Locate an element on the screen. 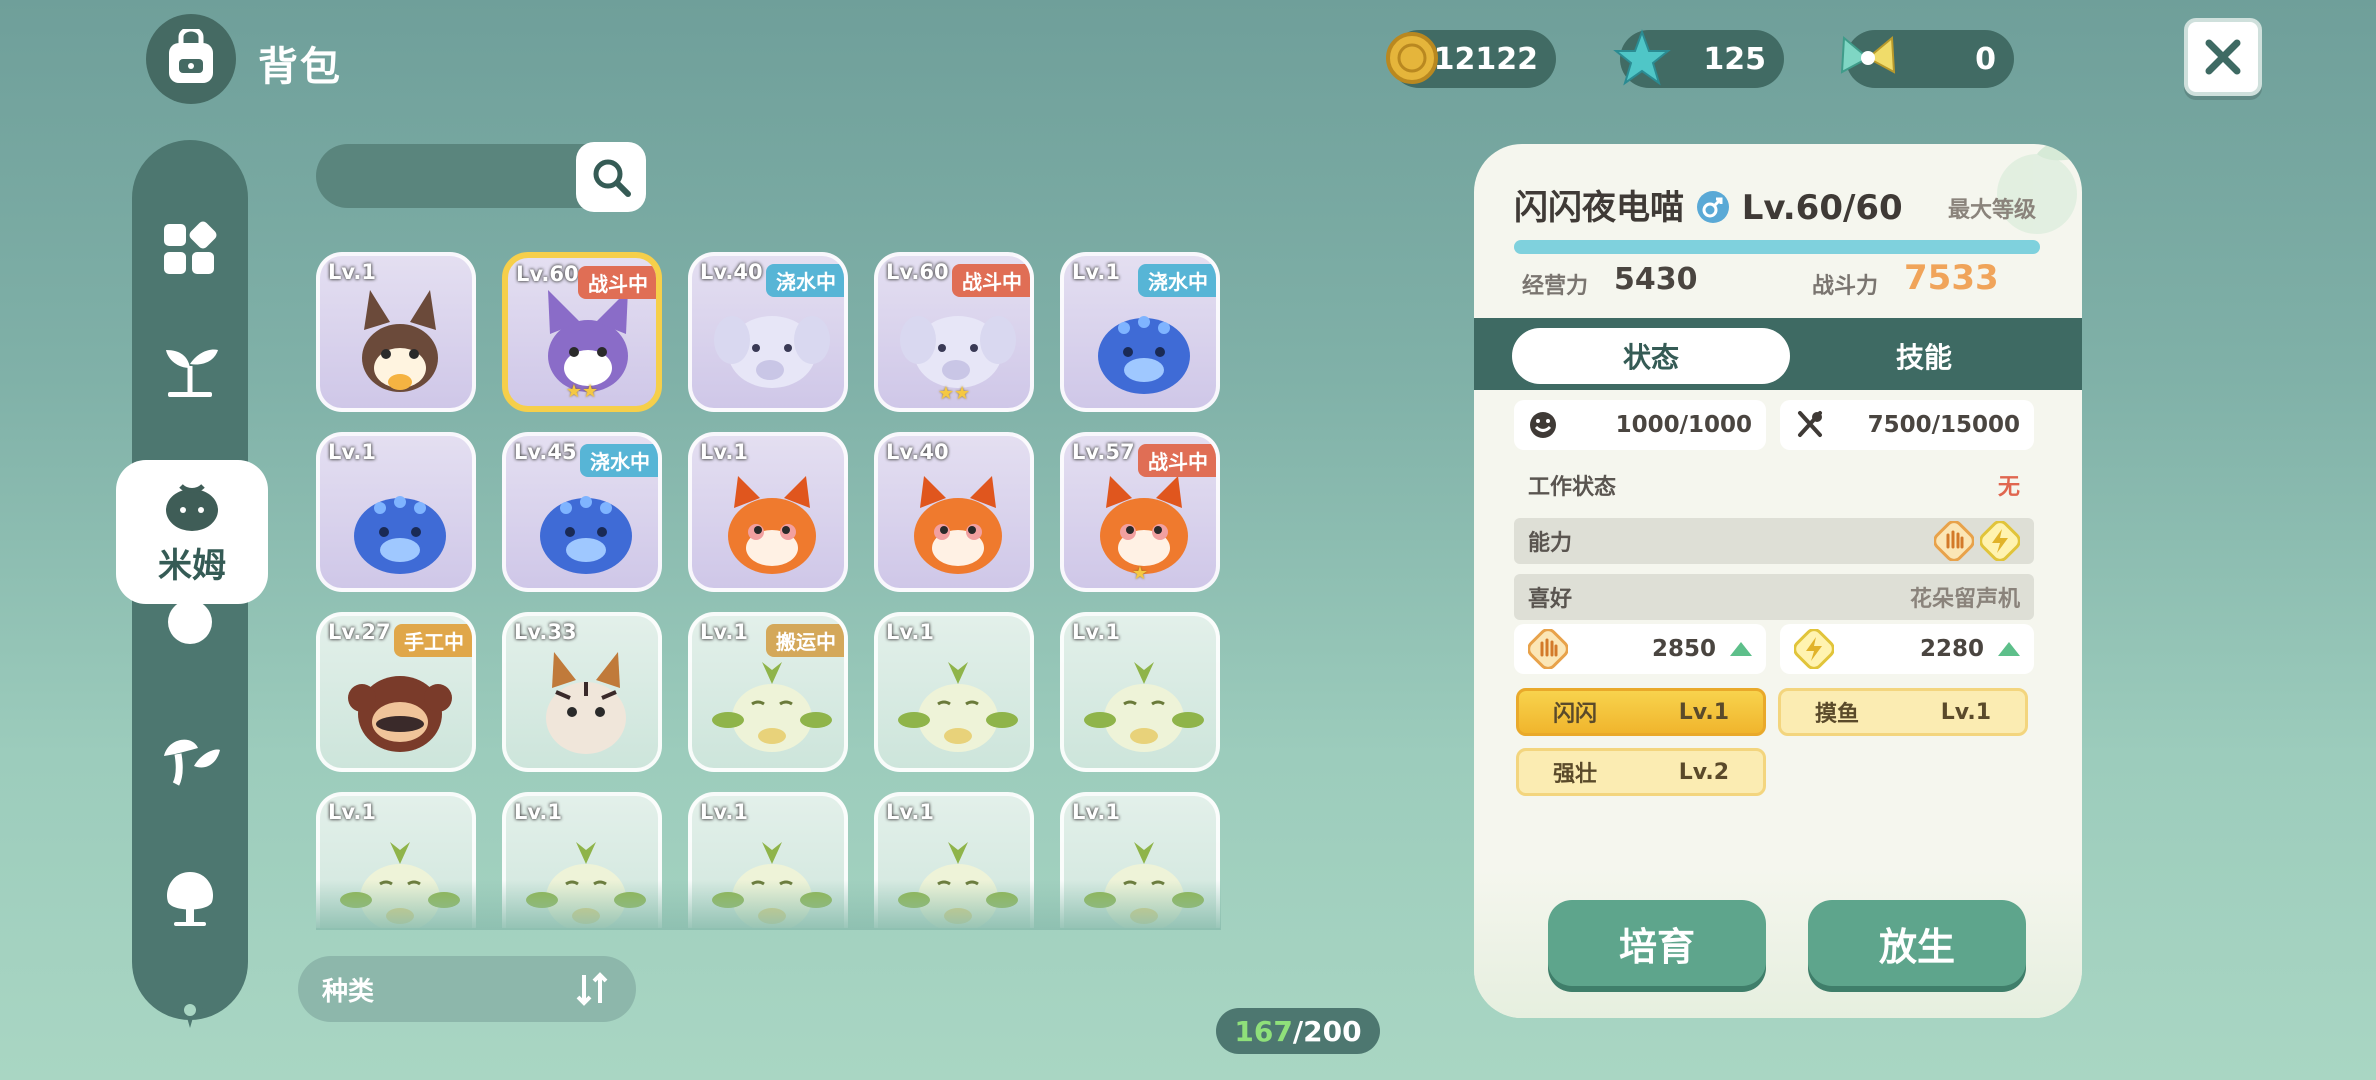  food-value: 7500/15000 is located at coordinates (1943, 425).